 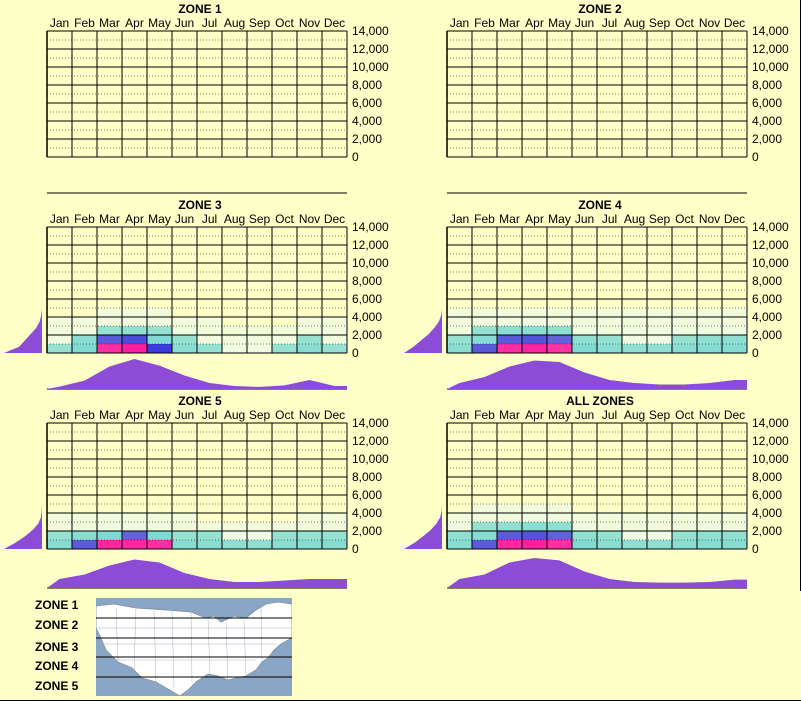 What do you see at coordinates (660, 23) in the screenshot?
I see `x-tick-label: Sep` at bounding box center [660, 23].